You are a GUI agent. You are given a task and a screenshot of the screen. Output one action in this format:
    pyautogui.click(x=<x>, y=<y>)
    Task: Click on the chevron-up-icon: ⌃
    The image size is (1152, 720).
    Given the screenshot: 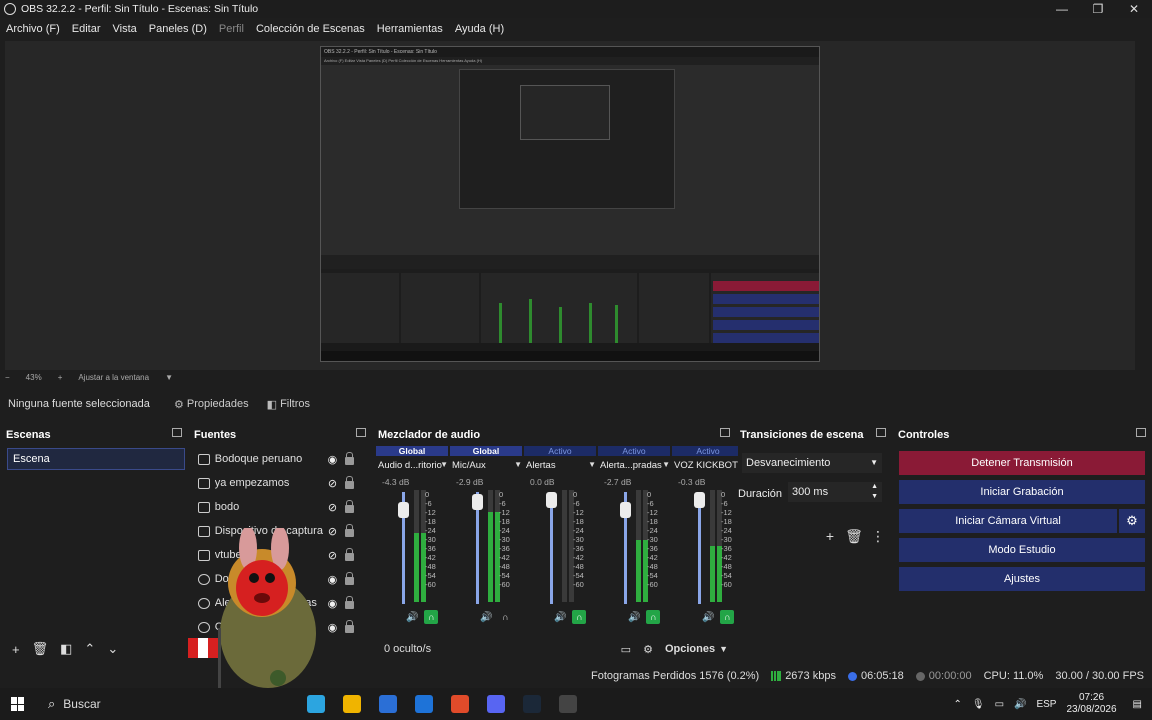 What is the action you would take?
    pyautogui.click(x=957, y=704)
    